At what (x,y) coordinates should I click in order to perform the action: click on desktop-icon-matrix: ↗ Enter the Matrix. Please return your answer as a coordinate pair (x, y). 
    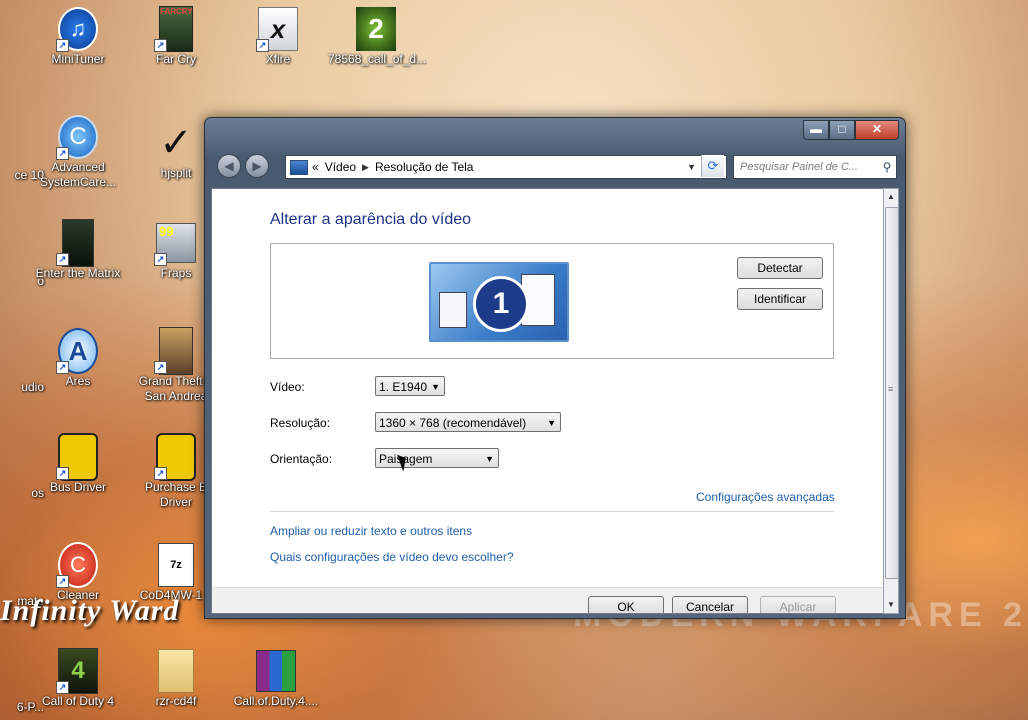
    Looking at the image, I should click on (78, 250).